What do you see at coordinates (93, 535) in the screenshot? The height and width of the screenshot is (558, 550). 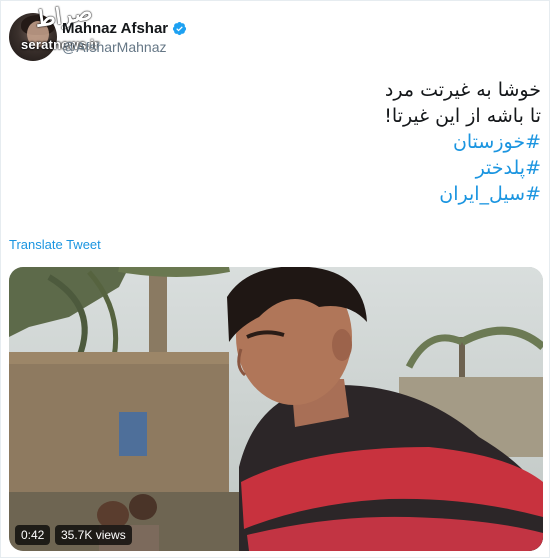 I see `video-view-count: 35.7K views` at bounding box center [93, 535].